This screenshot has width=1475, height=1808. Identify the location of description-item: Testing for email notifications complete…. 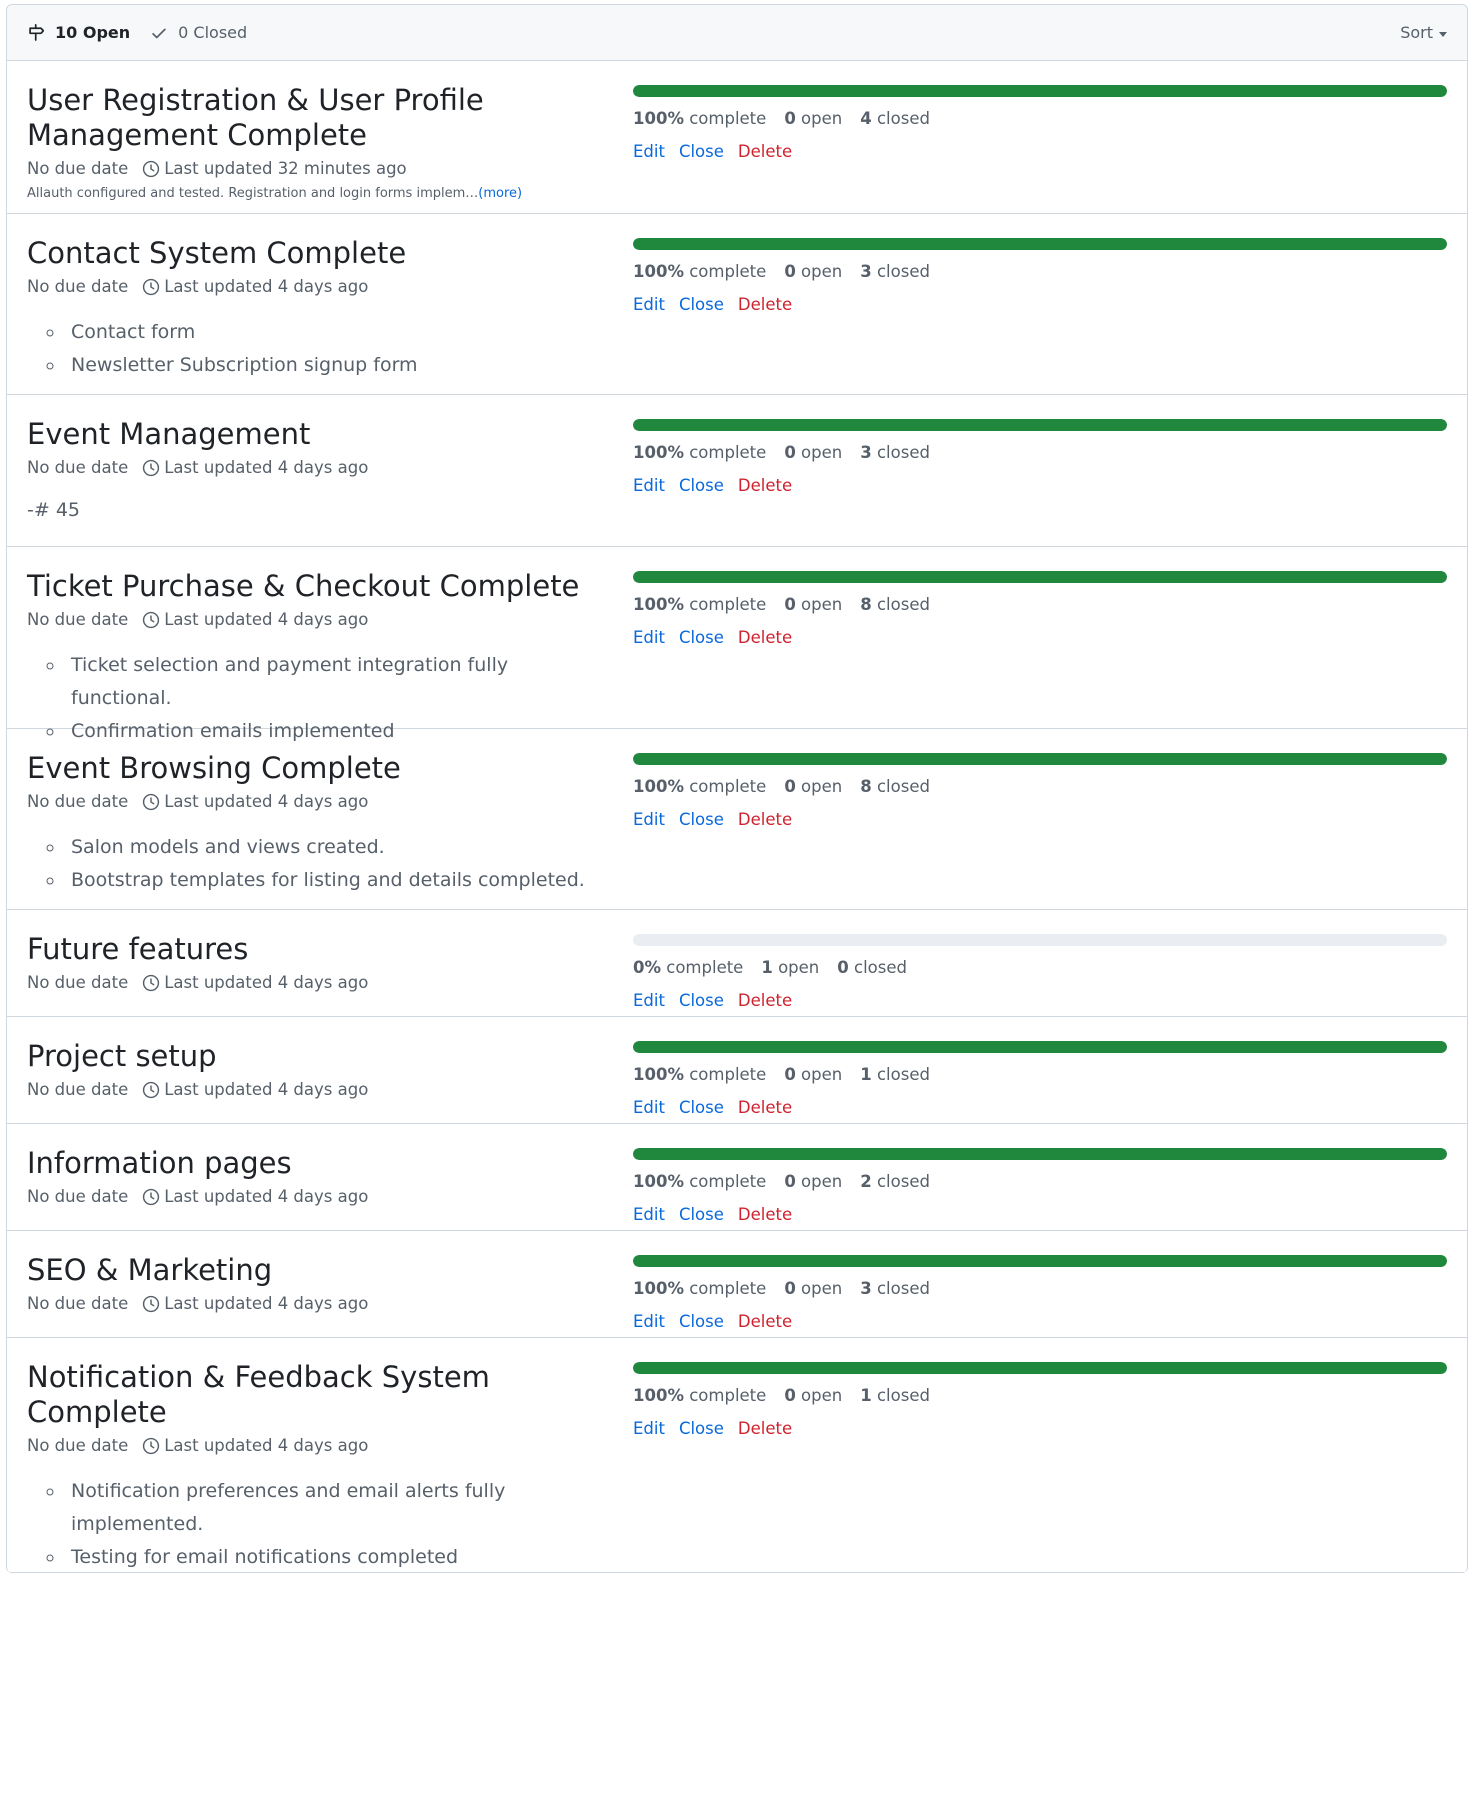
(336, 1557).